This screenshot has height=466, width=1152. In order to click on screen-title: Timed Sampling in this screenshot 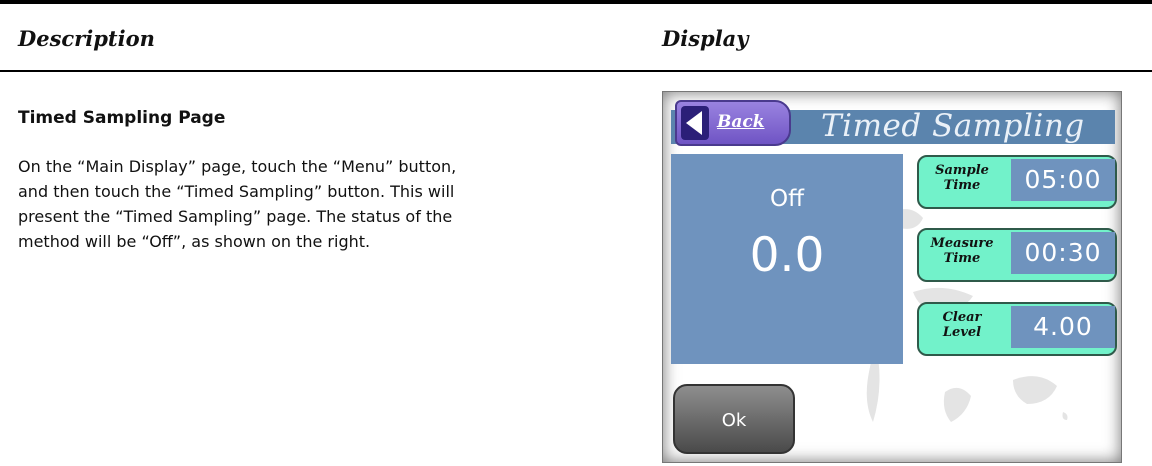, I will do `click(953, 126)`.